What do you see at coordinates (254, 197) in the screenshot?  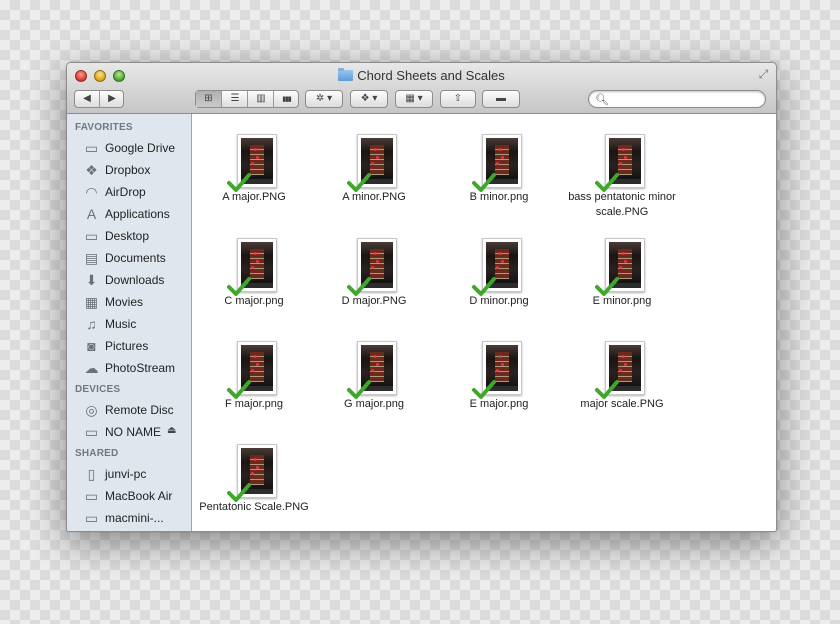 I see `file-name: A major.PNG` at bounding box center [254, 197].